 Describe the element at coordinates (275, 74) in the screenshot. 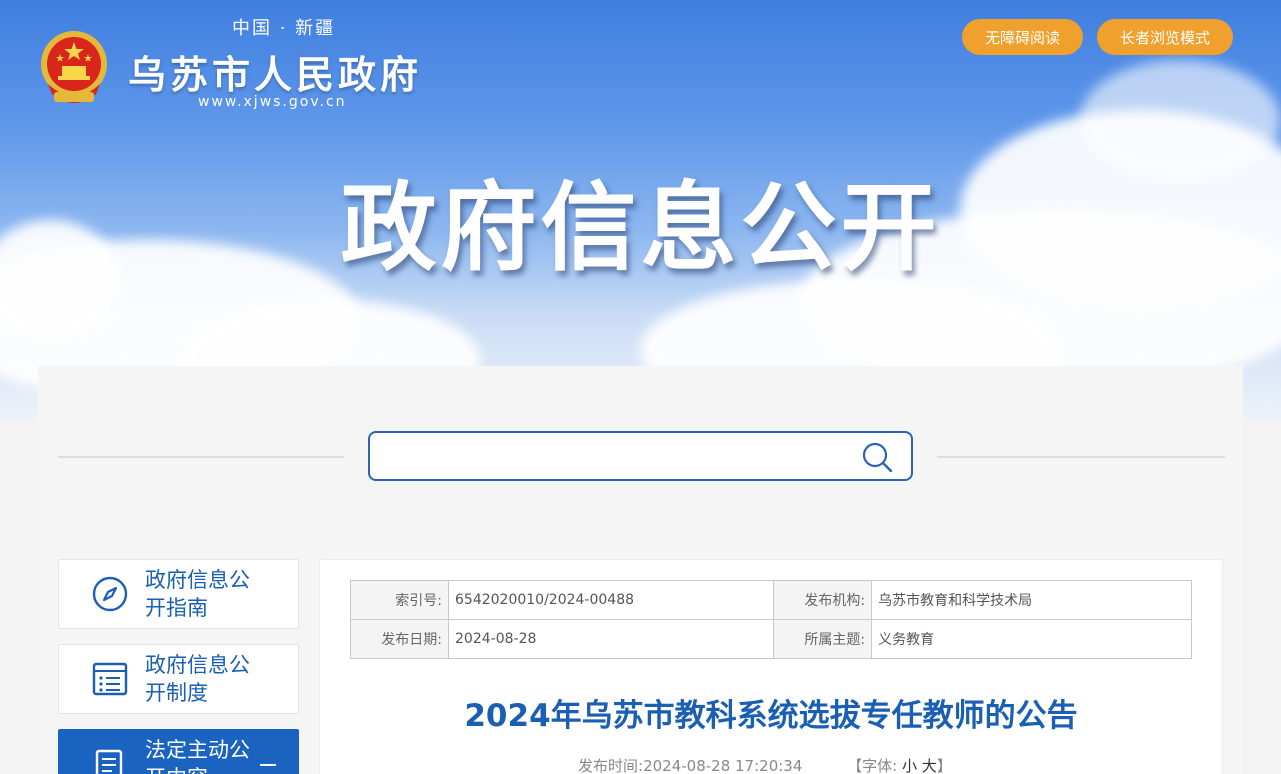

I see `site-name: 乌苏市人民政府` at that location.